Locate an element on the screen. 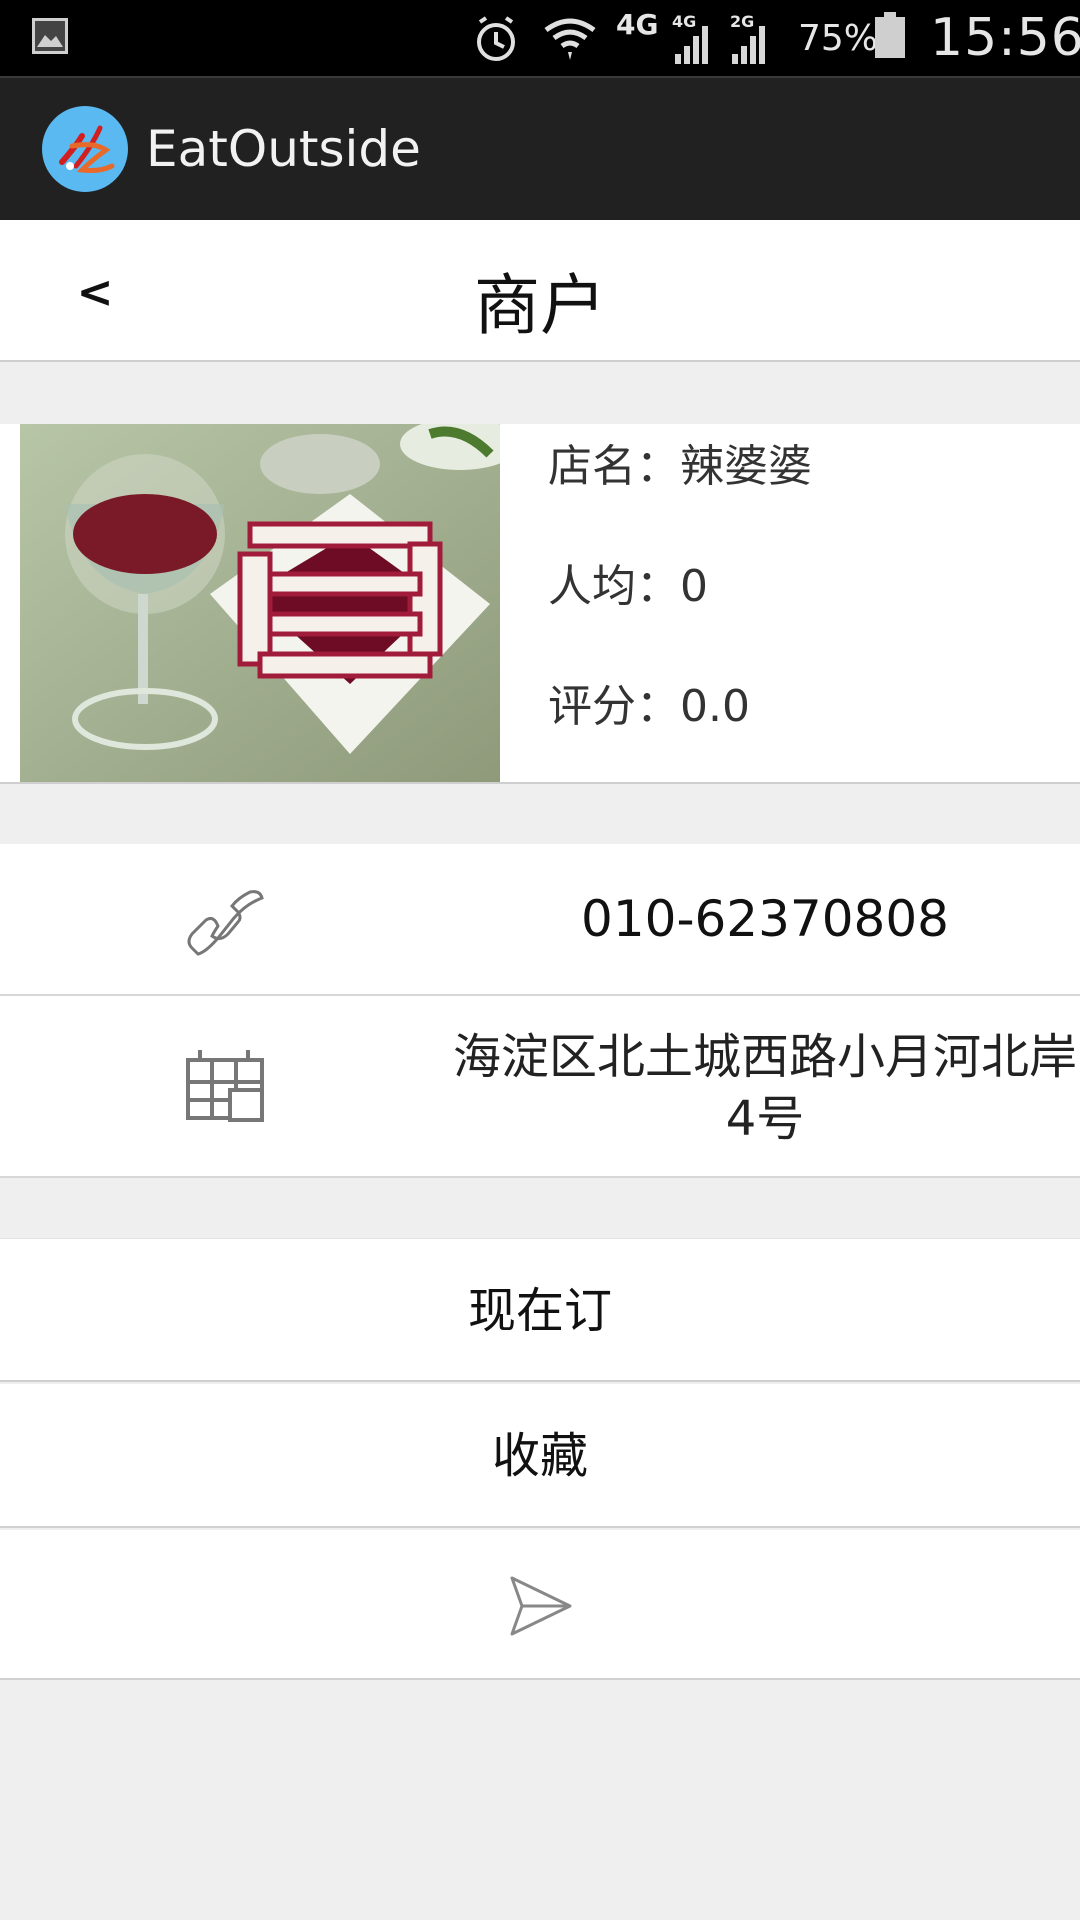 This screenshot has width=1080, height=1920. calendar-icon is located at coordinates (225, 1086).